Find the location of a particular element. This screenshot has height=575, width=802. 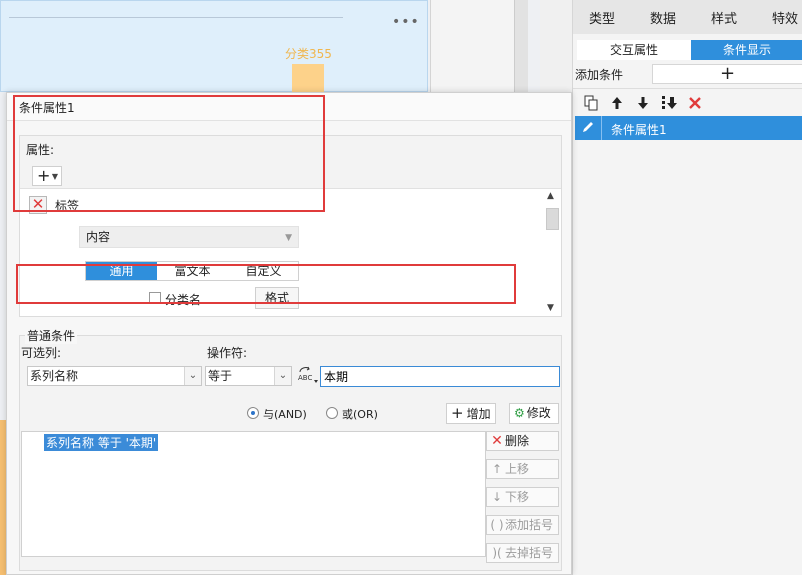

operator-select: 等于 ⌄ is located at coordinates (248, 376).